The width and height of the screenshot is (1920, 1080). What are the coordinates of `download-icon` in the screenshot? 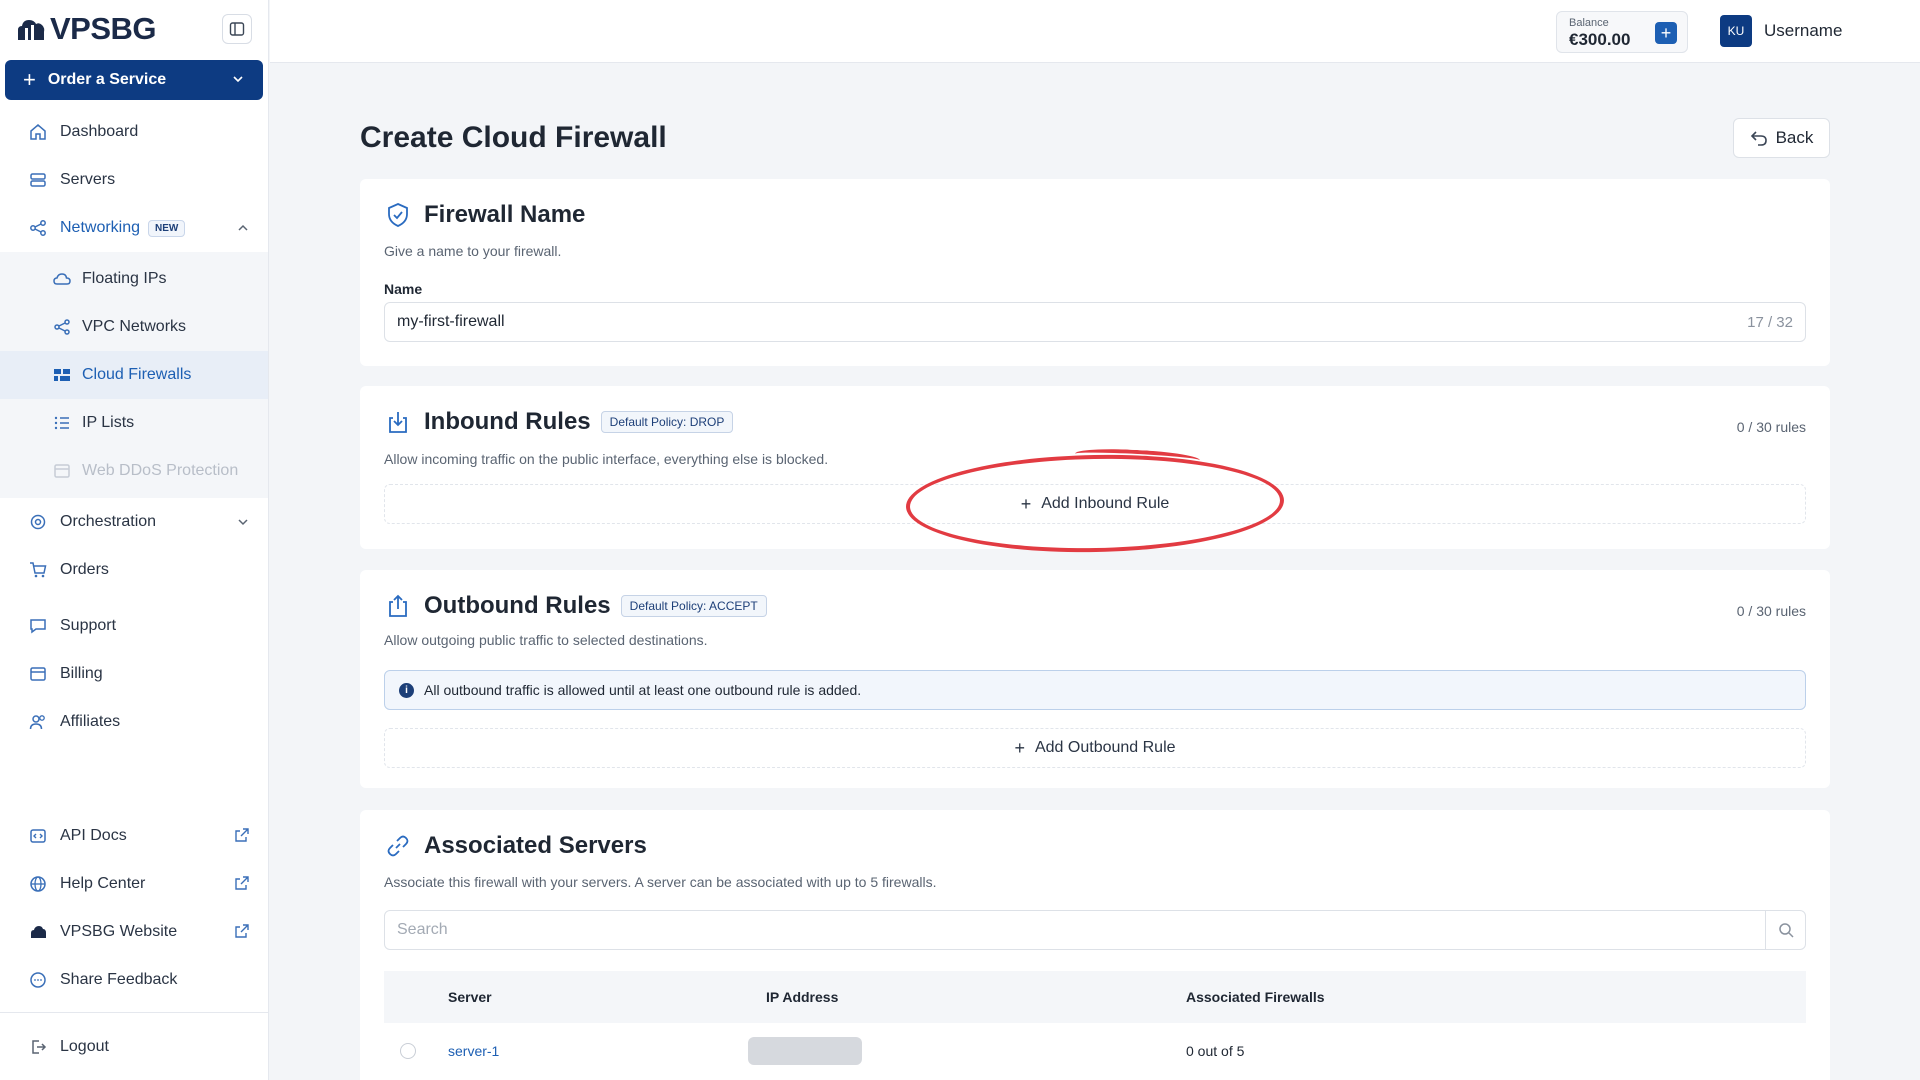 It's located at (398, 422).